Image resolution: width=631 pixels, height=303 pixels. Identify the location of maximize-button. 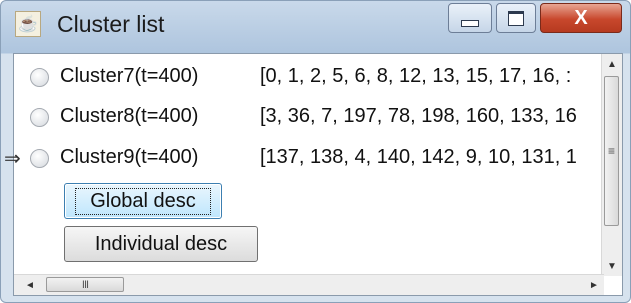
(516, 18).